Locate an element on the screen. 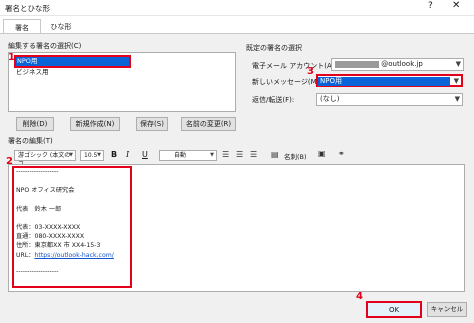  help-icon: ? is located at coordinates (430, 6).